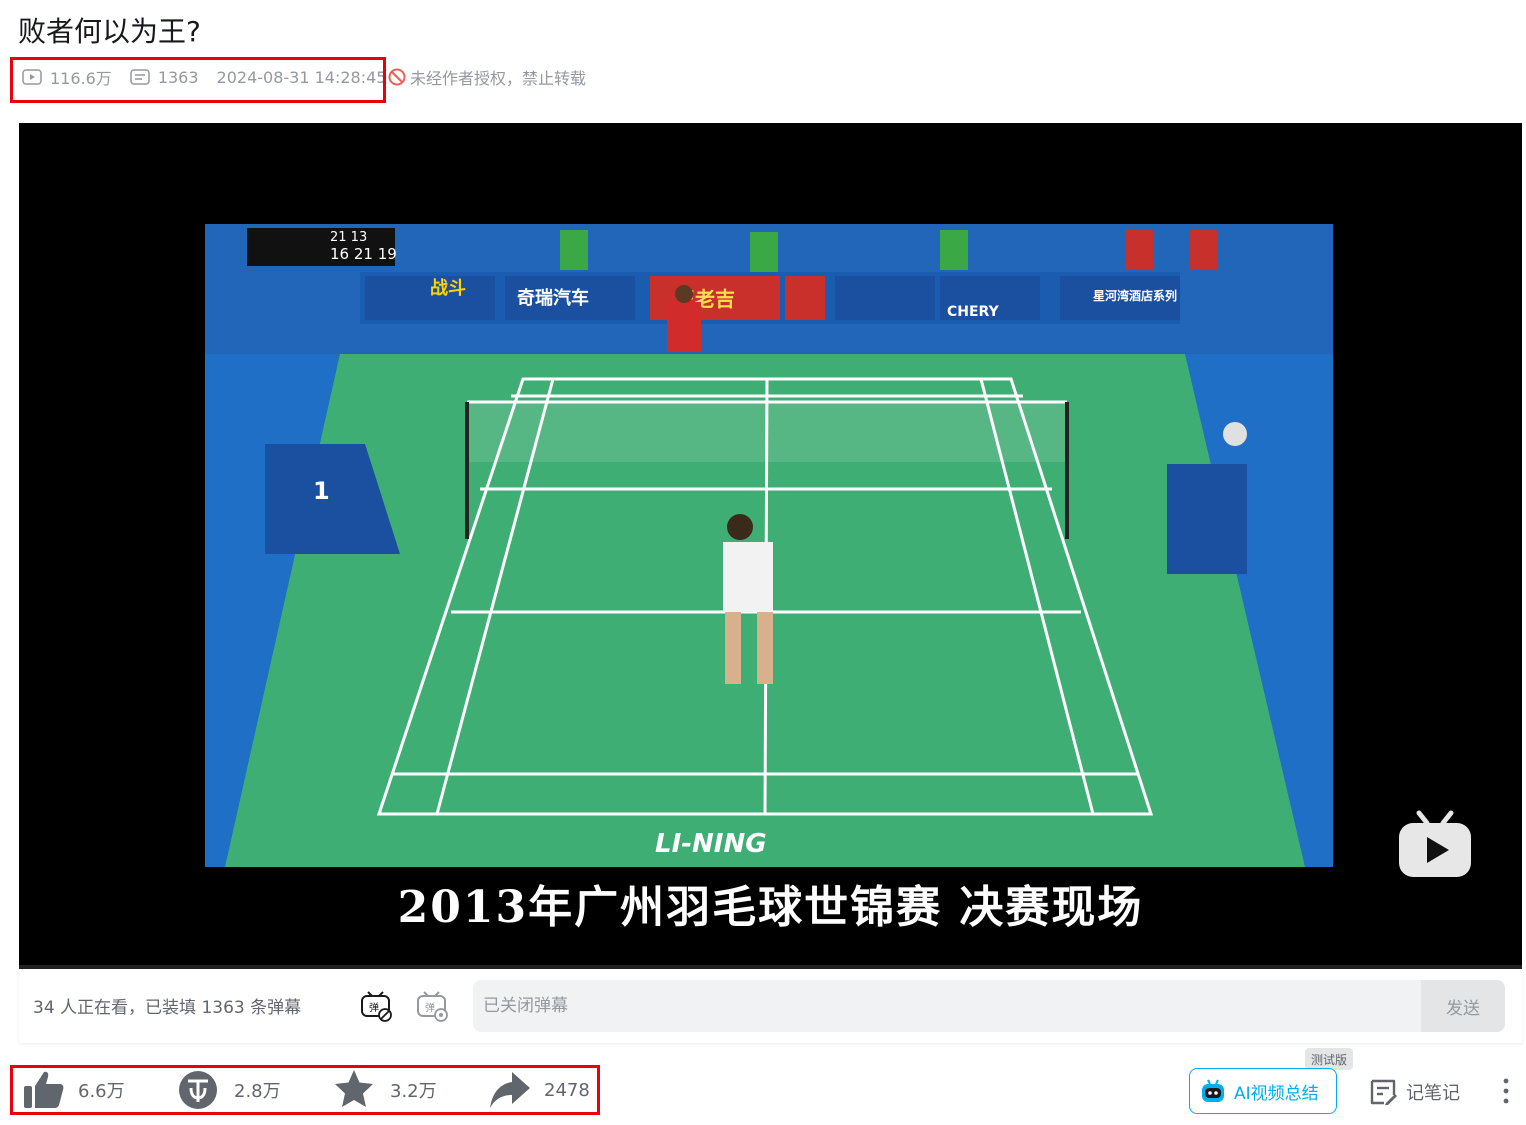 Image resolution: width=1526 pixels, height=1125 pixels. I want to click on note-button: 记笔记, so click(1414, 1092).